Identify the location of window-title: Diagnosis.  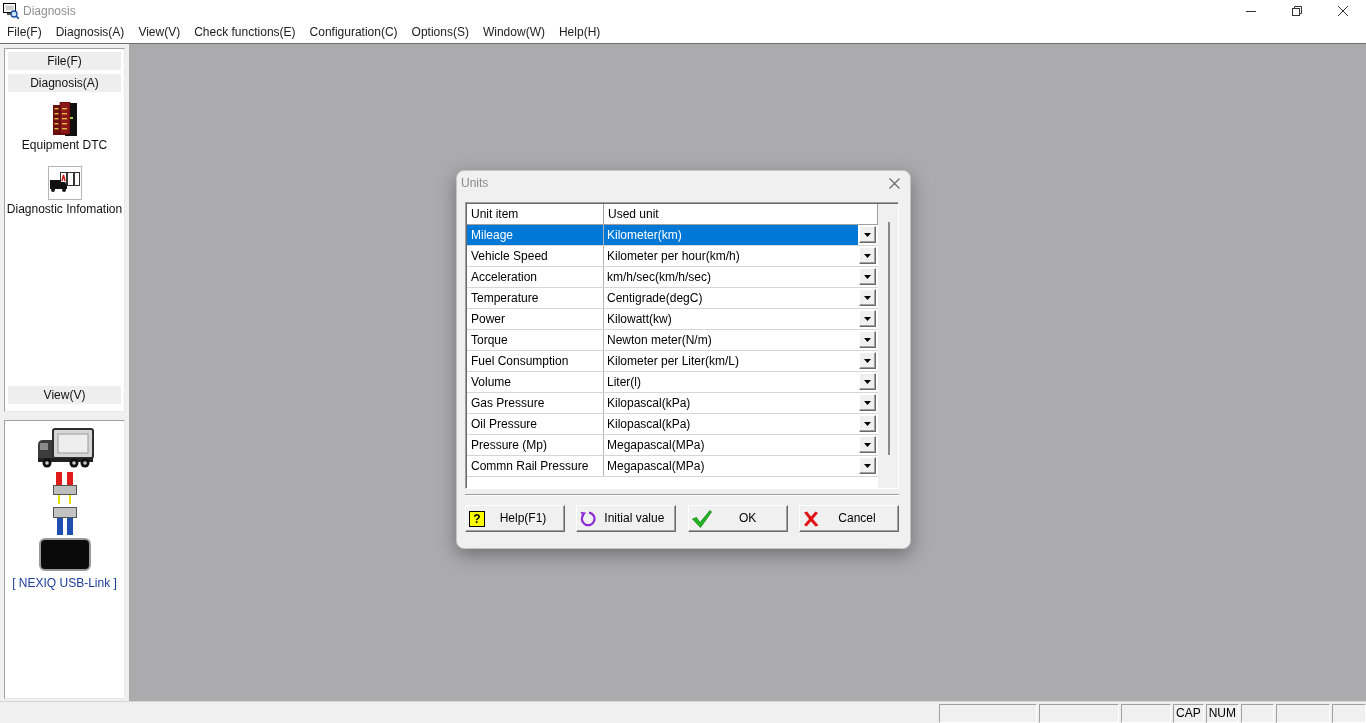
(49, 11).